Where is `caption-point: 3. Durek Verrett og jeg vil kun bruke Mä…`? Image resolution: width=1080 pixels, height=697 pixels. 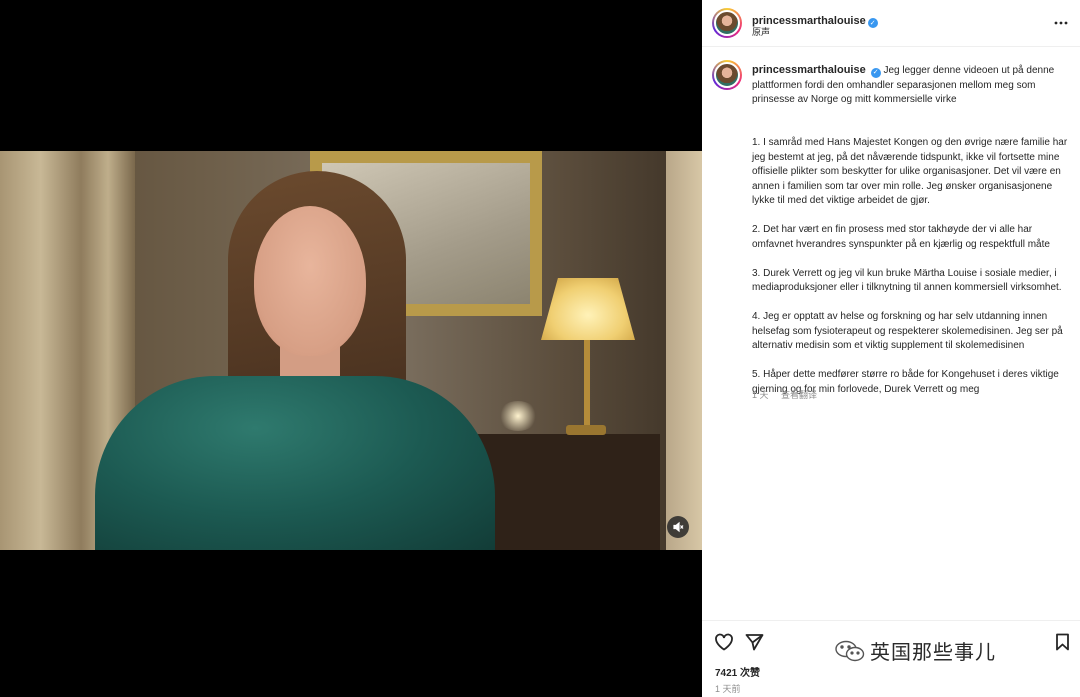
caption-point: 3. Durek Verrett og jeg vil kun bruke Mä… is located at coordinates (907, 280).